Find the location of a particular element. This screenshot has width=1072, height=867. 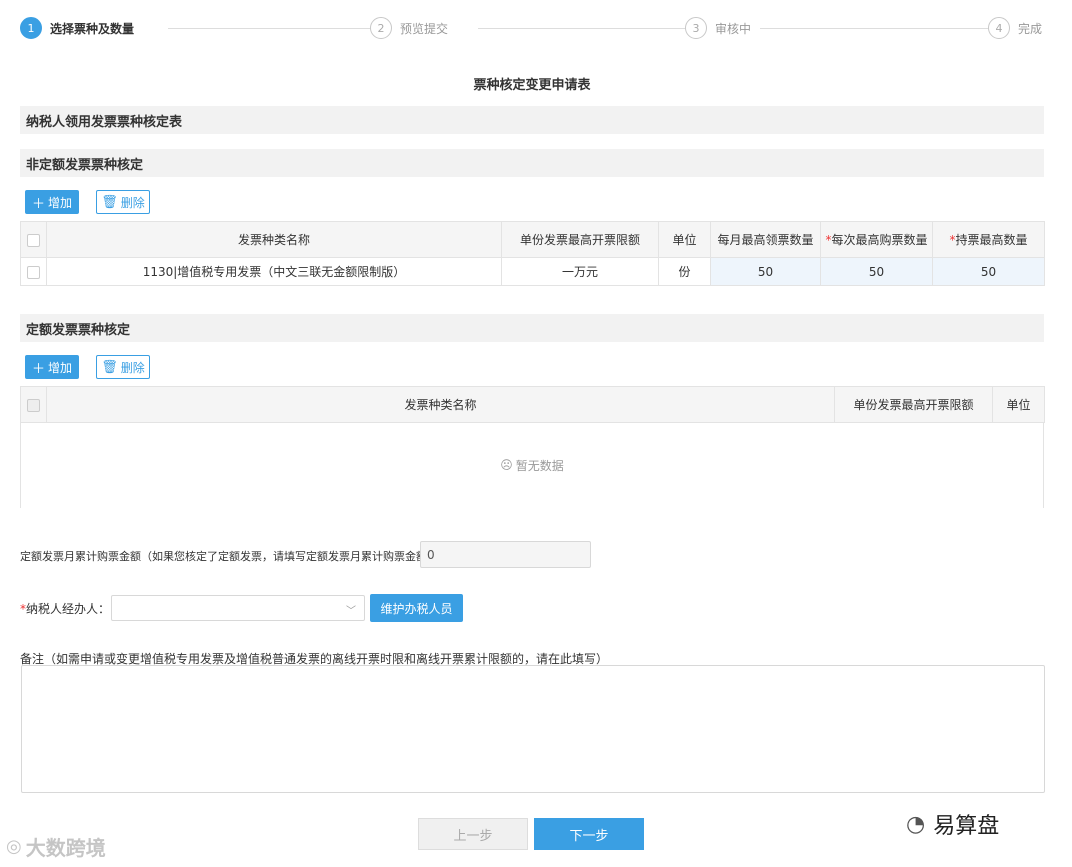

watermark-right: ◔ 易算盘 is located at coordinates (952, 824).